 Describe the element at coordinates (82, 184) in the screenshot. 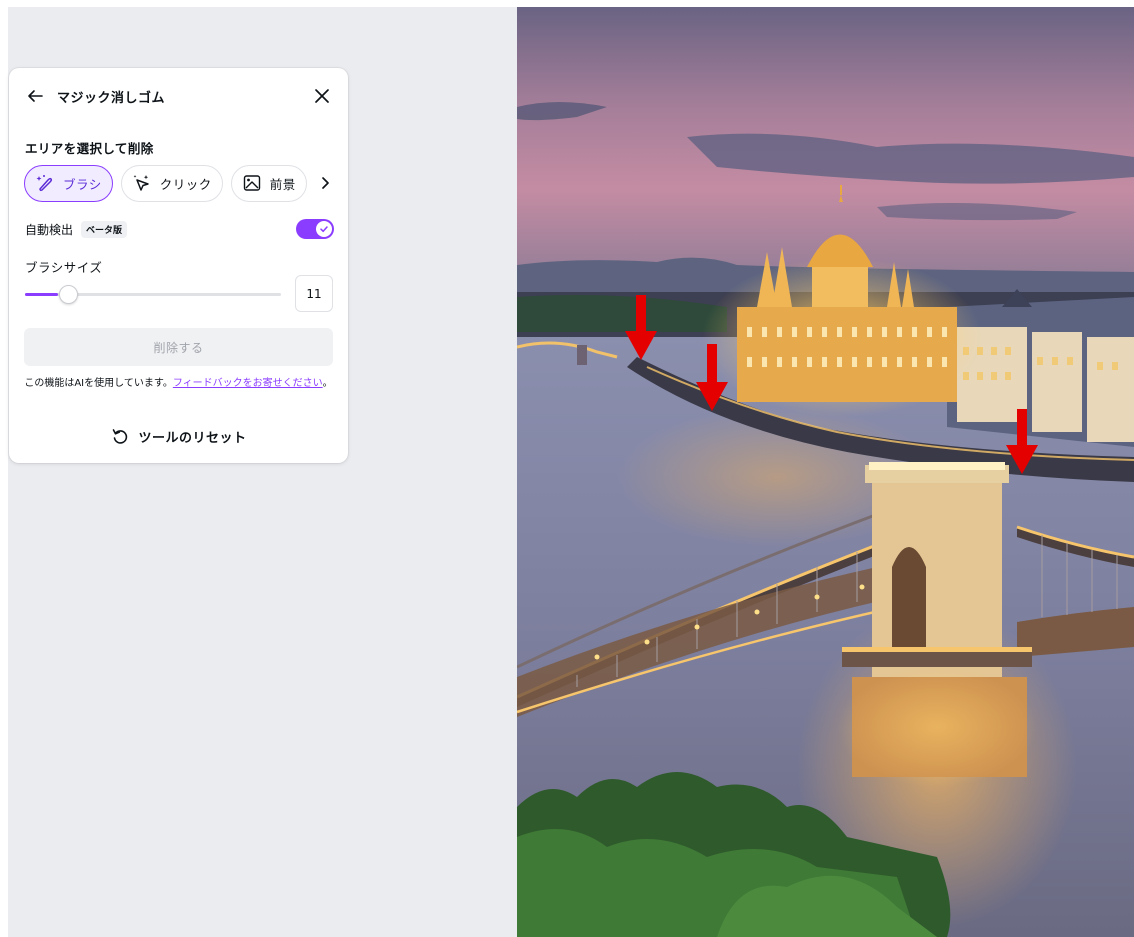

I see `mode-brush-label: ブラシ` at that location.